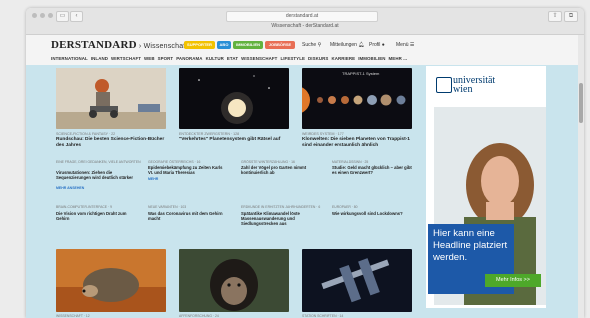  I want to click on nav-item: INTERNATIONAL, so click(69, 58).